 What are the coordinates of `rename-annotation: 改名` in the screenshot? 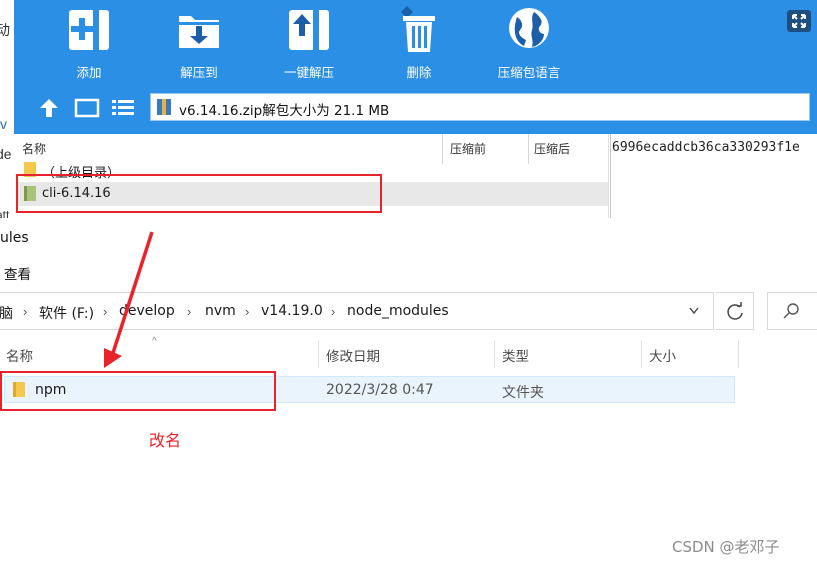 It's located at (165, 440).